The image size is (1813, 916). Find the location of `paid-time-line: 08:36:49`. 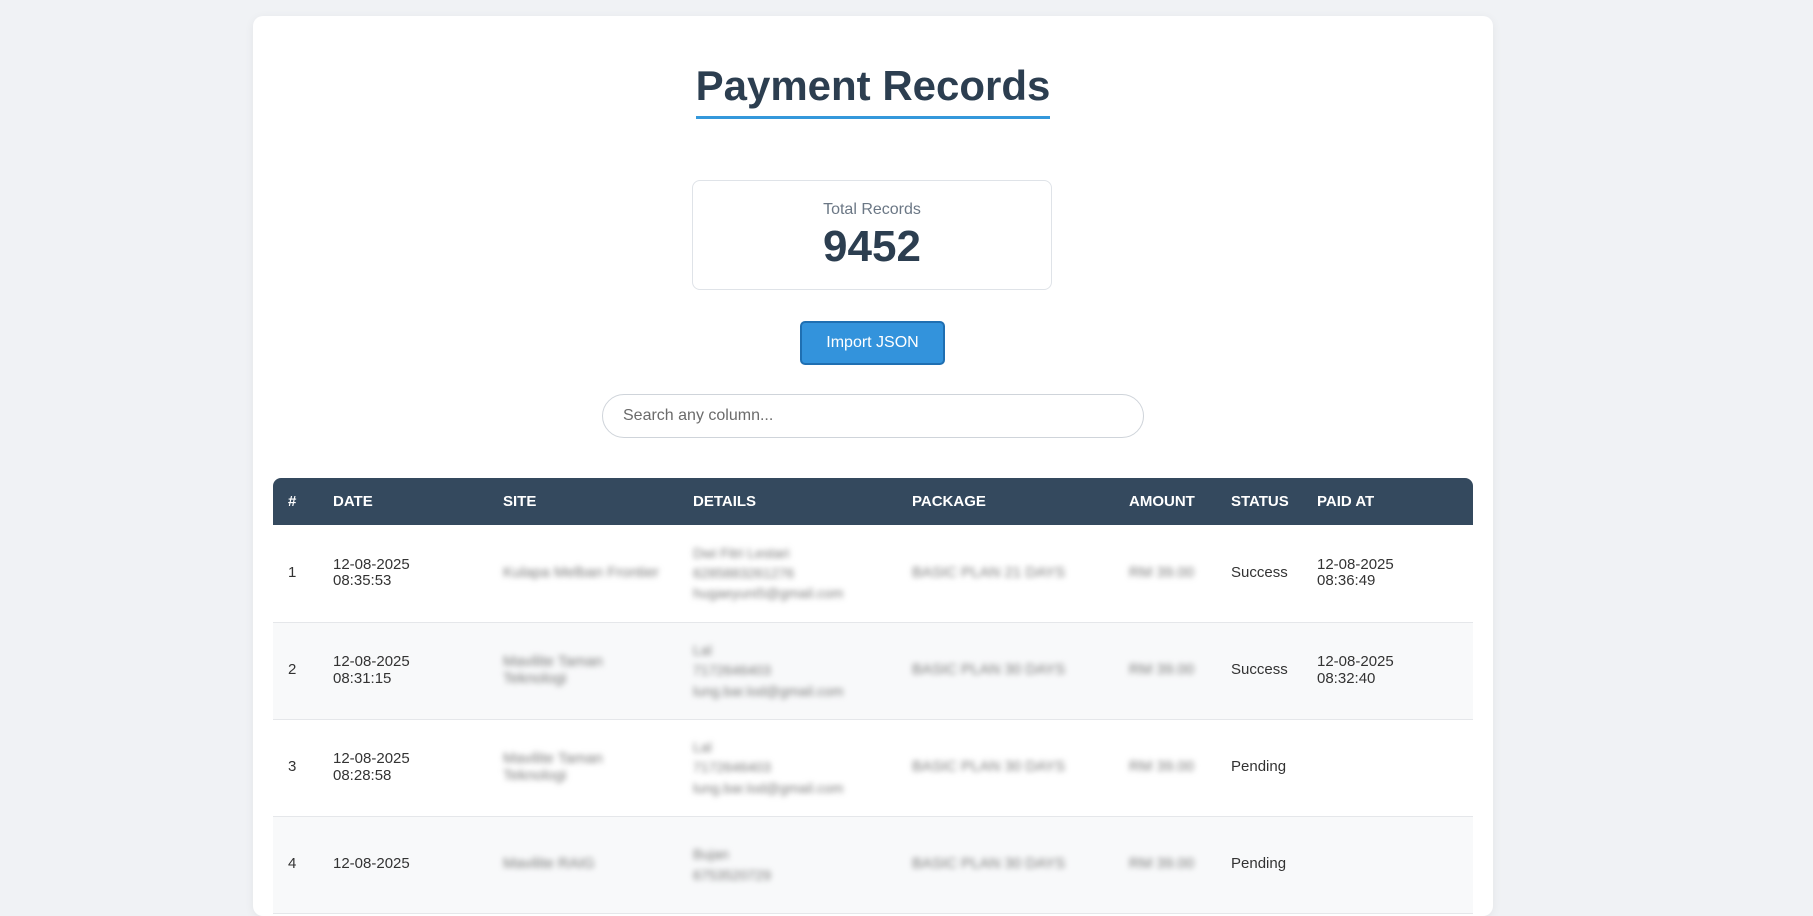

paid-time-line: 08:36:49 is located at coordinates (1346, 581).